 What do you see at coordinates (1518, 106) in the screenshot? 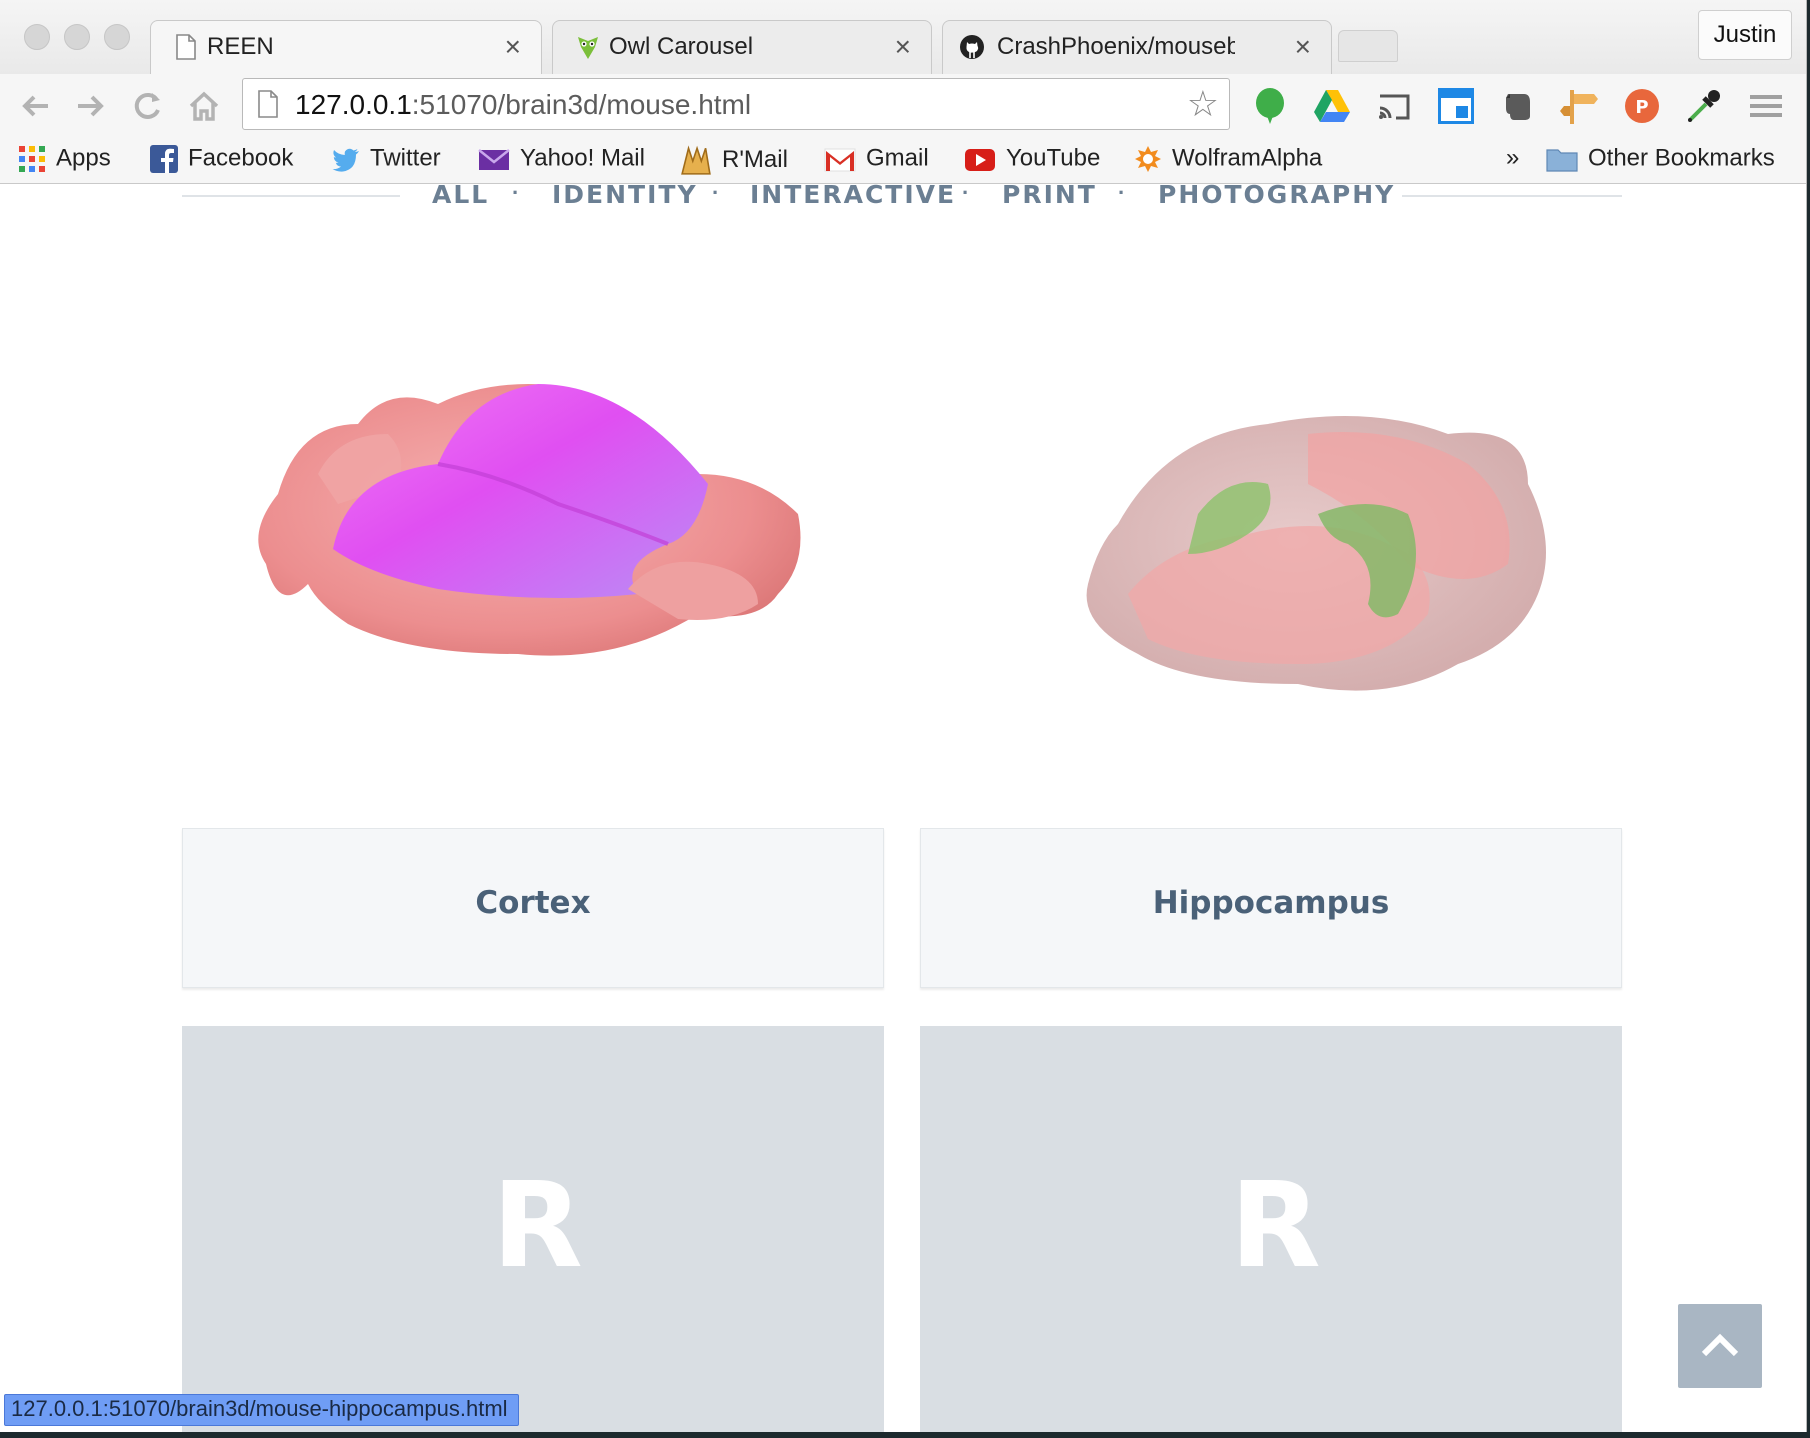
I see `evernote-elephant-icon` at bounding box center [1518, 106].